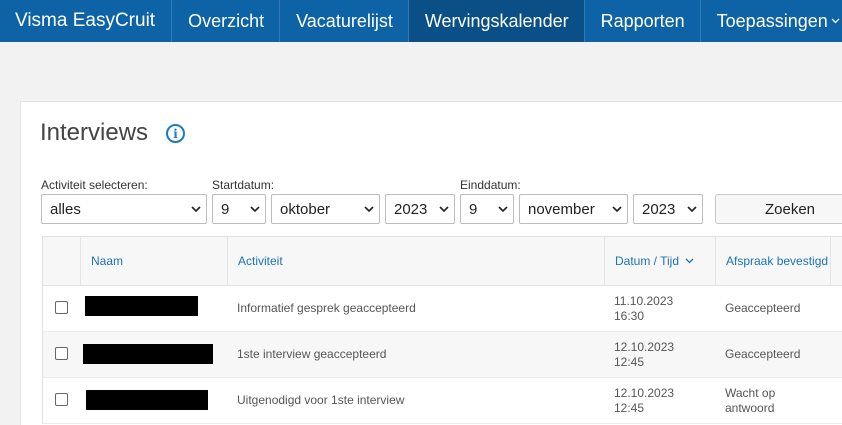  What do you see at coordinates (689, 261) in the screenshot?
I see `sort-descending-icon` at bounding box center [689, 261].